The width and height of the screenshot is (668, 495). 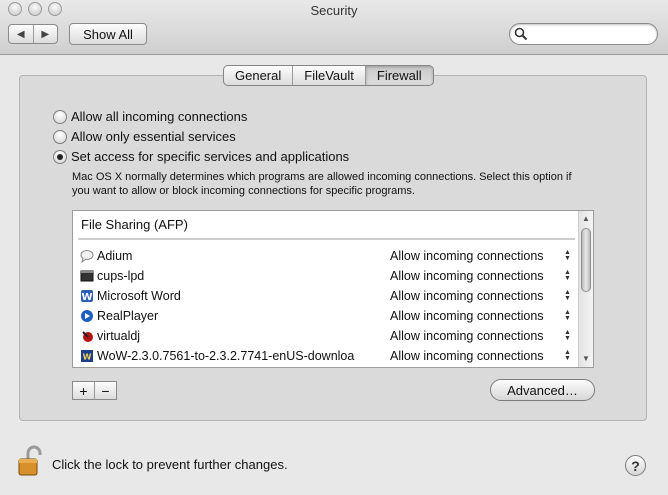 What do you see at coordinates (521, 34) in the screenshot?
I see `search-icon` at bounding box center [521, 34].